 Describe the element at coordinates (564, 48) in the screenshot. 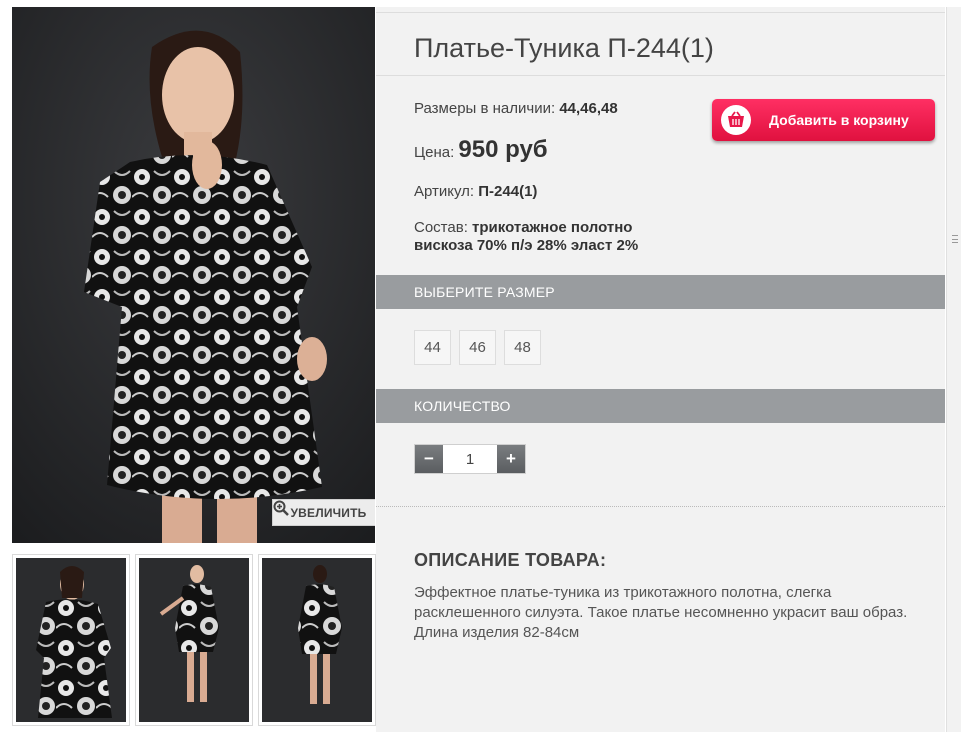

I see `product-title: Платье-Туника П-244(1)` at that location.